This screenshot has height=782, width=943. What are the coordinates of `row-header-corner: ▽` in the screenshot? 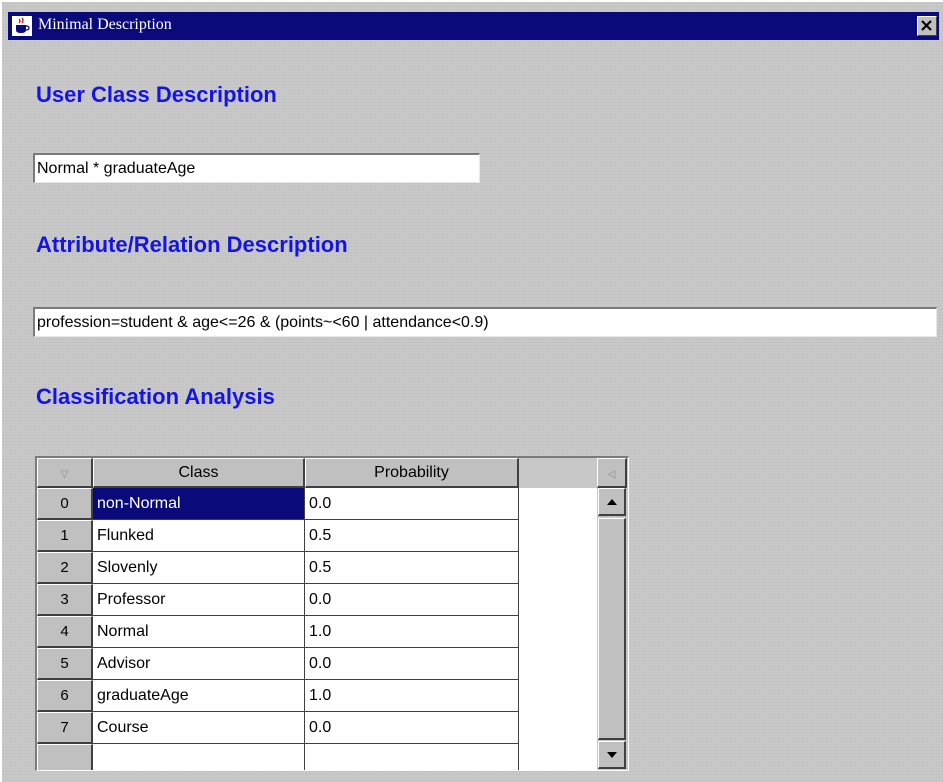 It's located at (65, 473).